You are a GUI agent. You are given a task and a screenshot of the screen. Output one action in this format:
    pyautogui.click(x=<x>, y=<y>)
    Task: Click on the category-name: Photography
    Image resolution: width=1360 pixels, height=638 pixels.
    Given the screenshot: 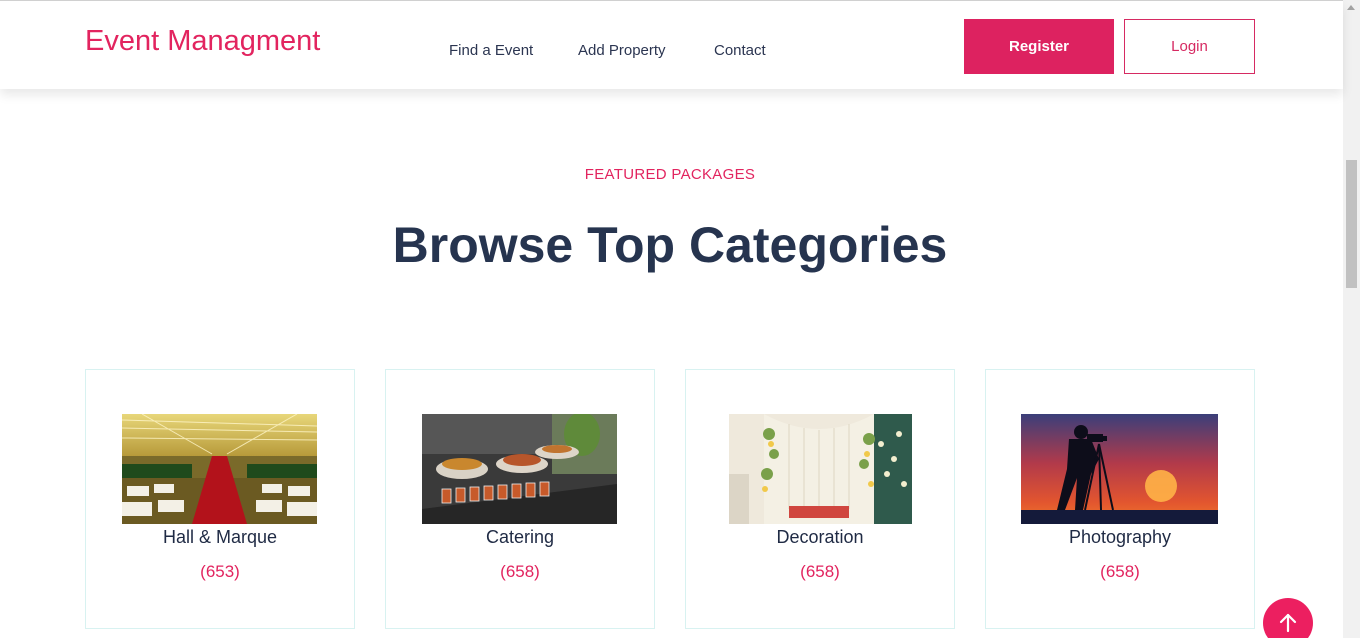 What is the action you would take?
    pyautogui.click(x=1120, y=537)
    